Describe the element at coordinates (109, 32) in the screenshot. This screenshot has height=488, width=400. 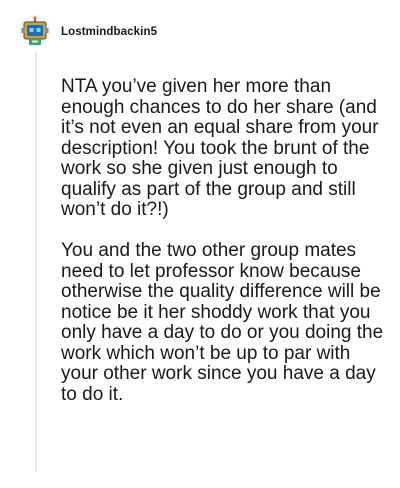
I see `comment-author: Lostmindbackin5` at that location.